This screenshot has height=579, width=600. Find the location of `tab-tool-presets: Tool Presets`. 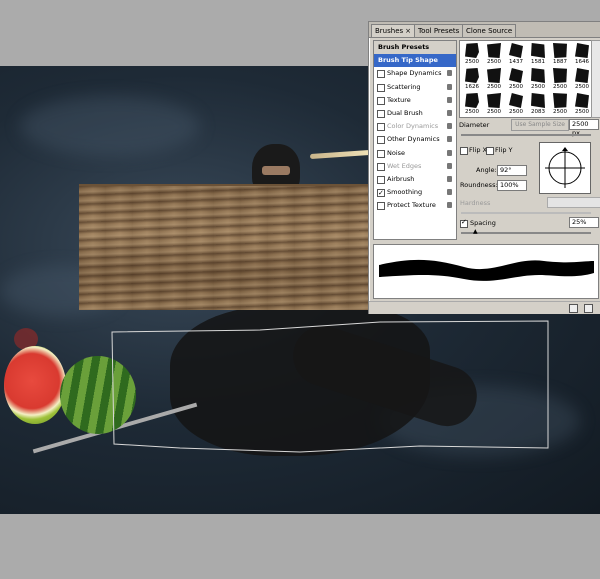

tab-tool-presets: Tool Presets is located at coordinates (439, 30).